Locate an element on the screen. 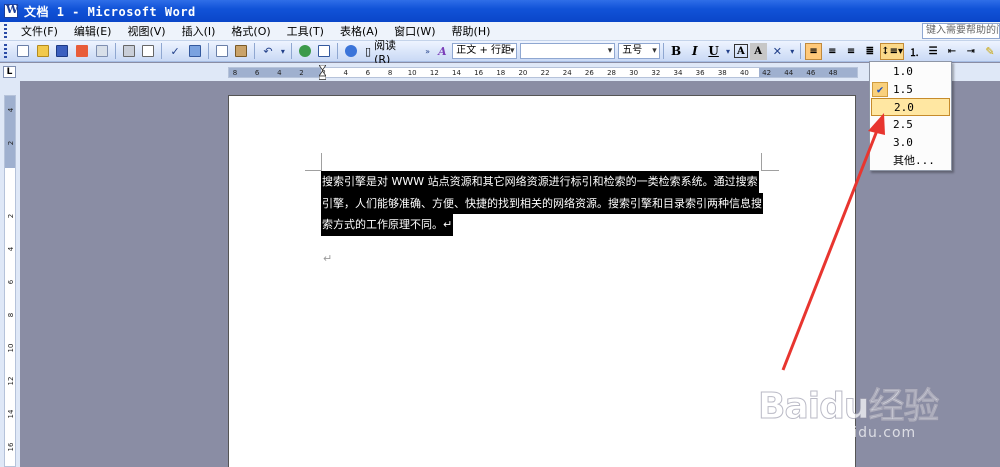 The image size is (1000, 467). increase-indent-button: ⇥ is located at coordinates (970, 51).